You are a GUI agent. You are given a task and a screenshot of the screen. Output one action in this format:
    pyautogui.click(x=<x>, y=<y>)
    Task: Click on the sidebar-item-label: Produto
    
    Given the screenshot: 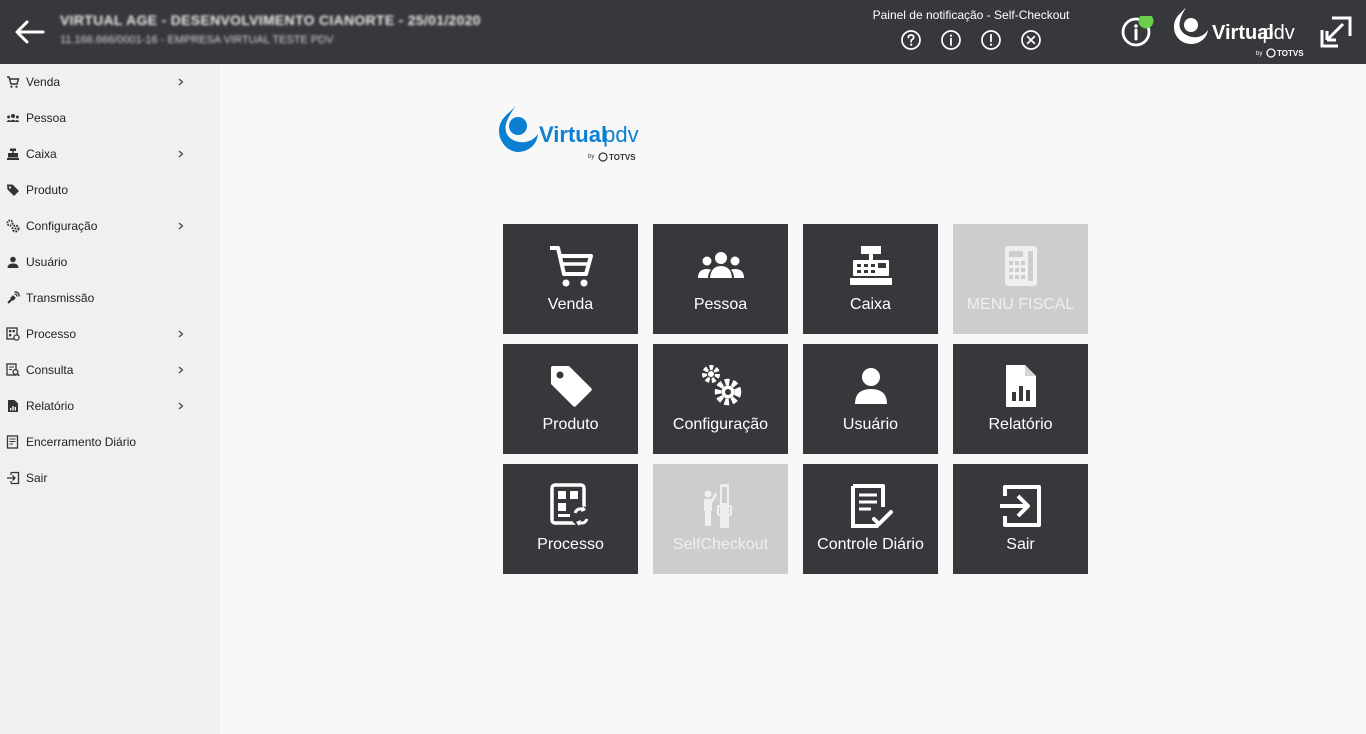 What is the action you would take?
    pyautogui.click(x=47, y=190)
    